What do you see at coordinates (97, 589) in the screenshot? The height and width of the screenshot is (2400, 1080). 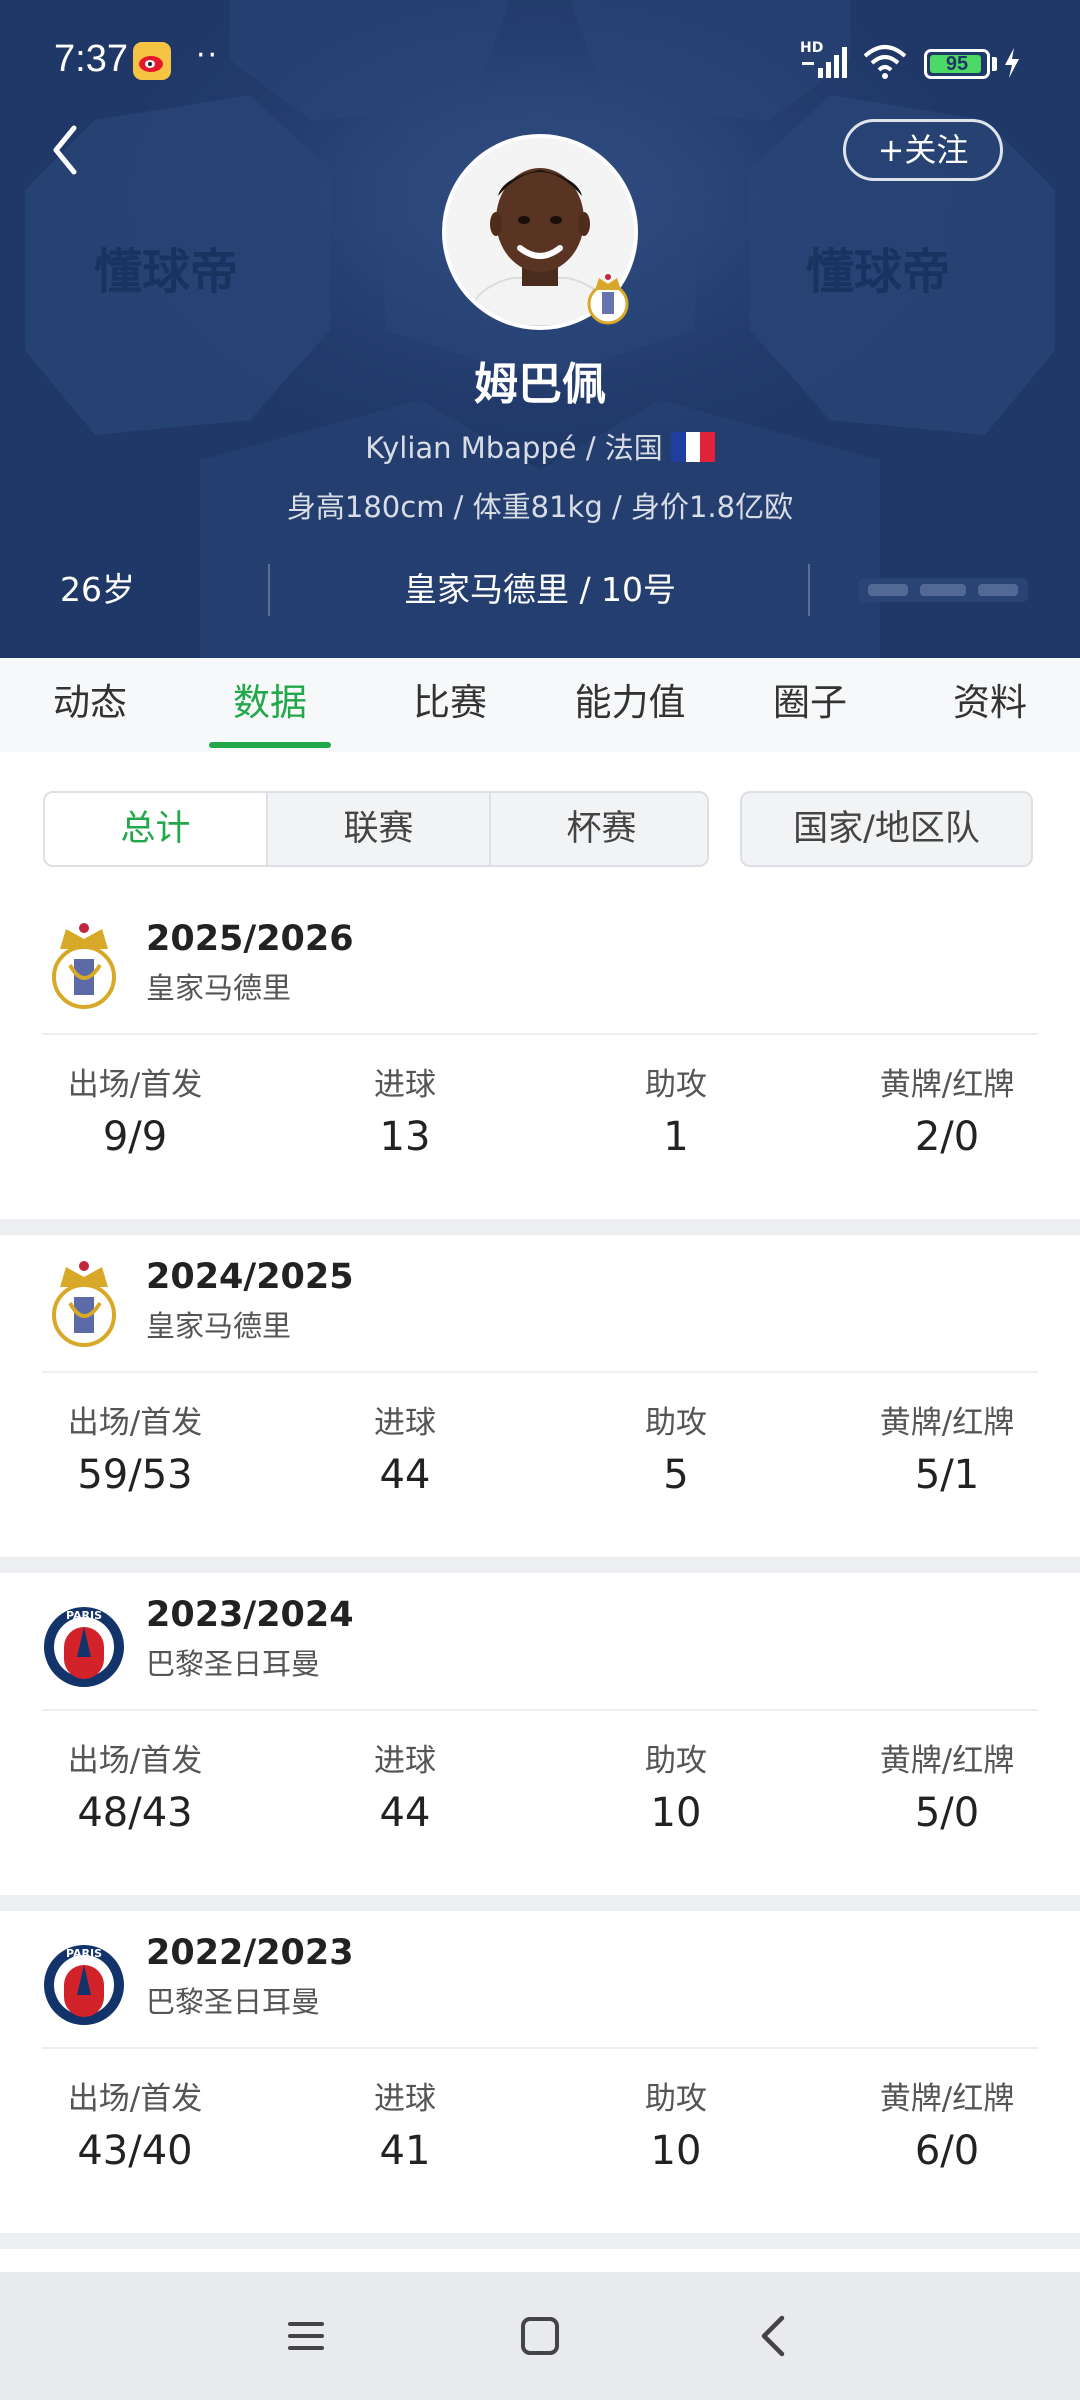 I see `player-age: 26岁` at bounding box center [97, 589].